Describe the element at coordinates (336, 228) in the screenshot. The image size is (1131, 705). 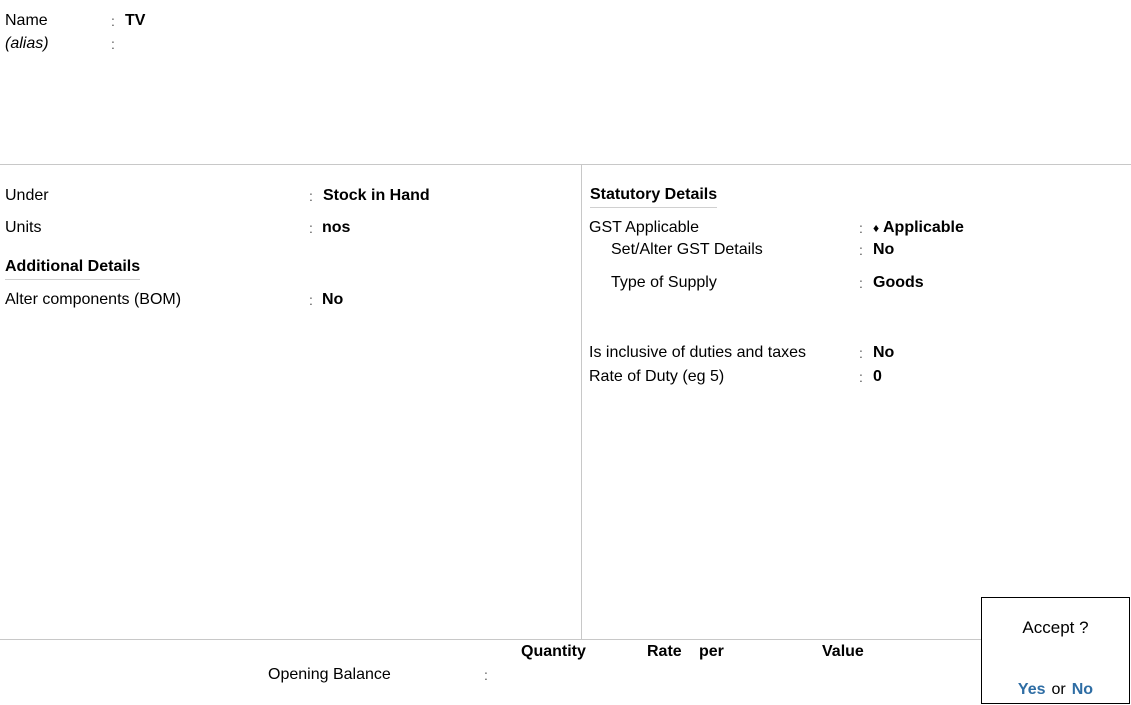
I see `units-field: nos` at that location.